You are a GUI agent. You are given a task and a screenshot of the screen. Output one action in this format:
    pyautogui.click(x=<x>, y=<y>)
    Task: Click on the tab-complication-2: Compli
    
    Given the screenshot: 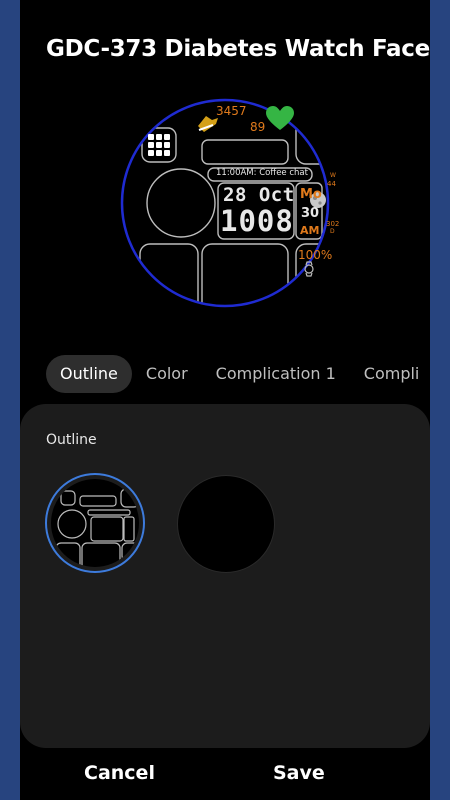 What is the action you would take?
    pyautogui.click(x=390, y=374)
    